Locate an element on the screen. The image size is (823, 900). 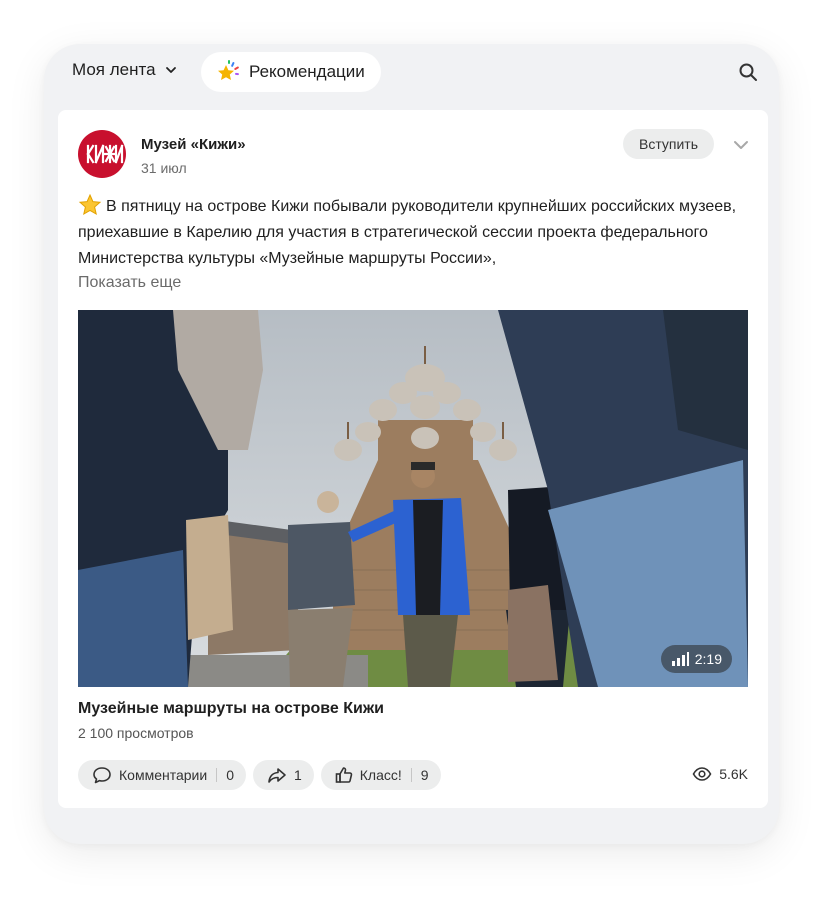
search-icon is located at coordinates (748, 72).